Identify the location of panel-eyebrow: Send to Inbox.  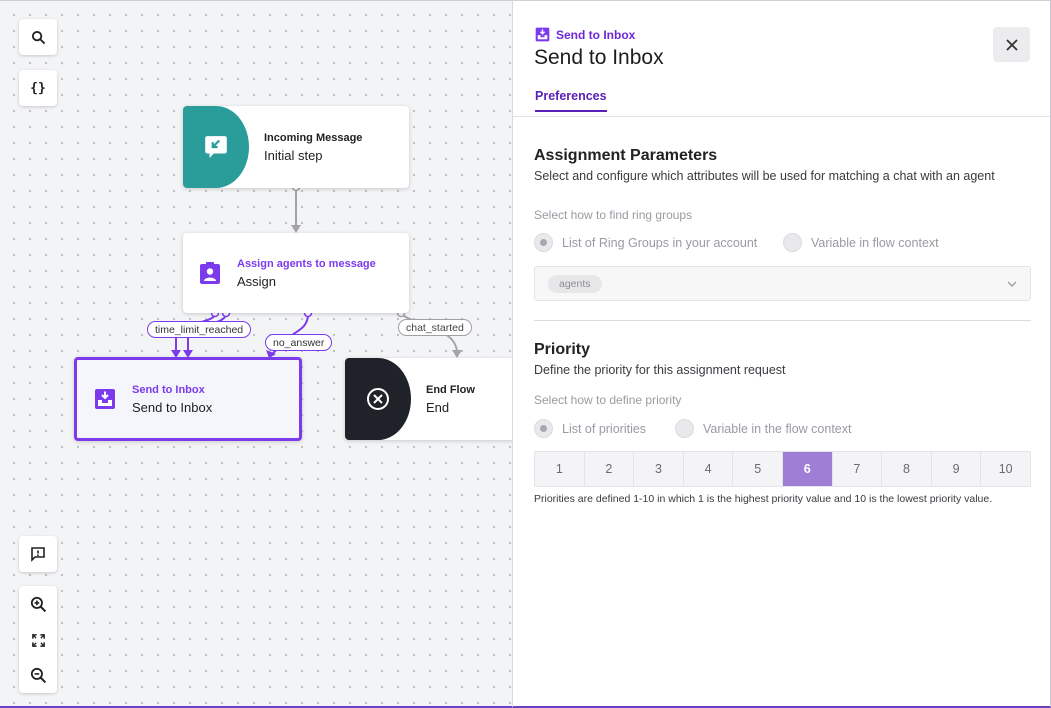
(585, 34).